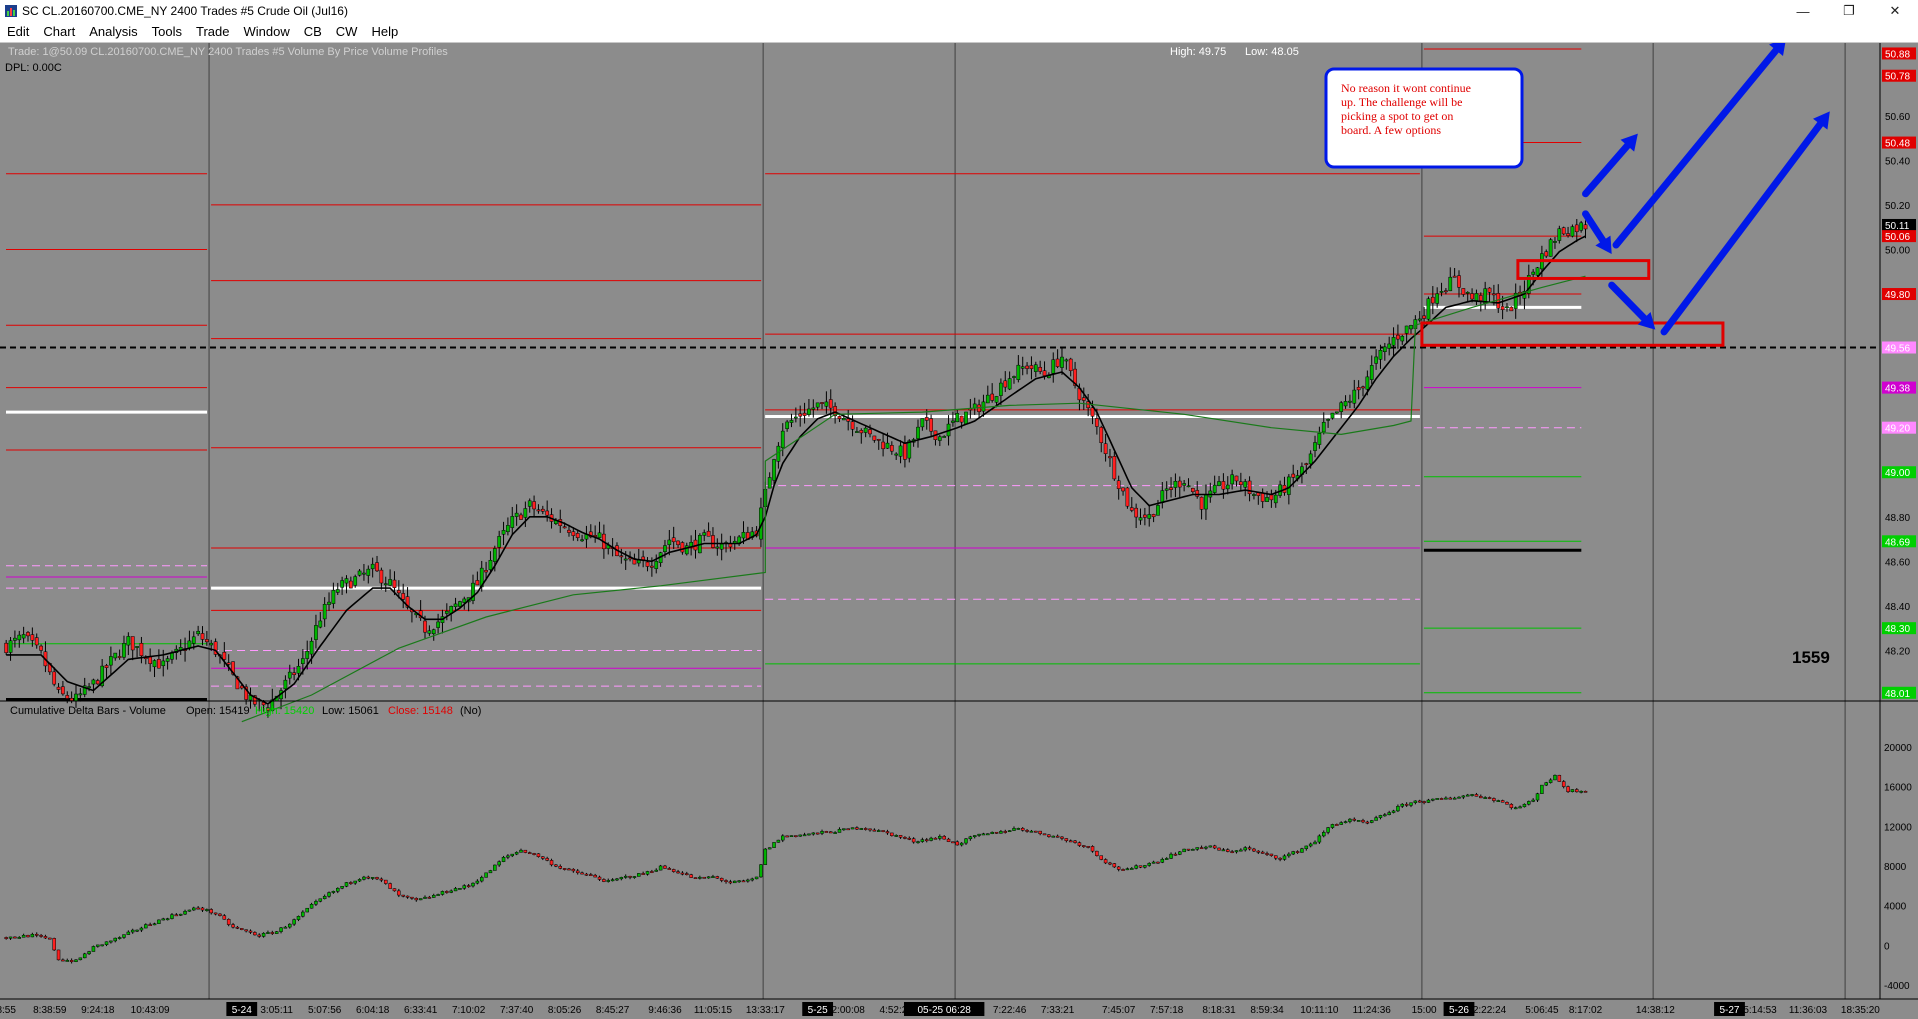 Image resolution: width=1918 pixels, height=1019 pixels. Describe the element at coordinates (1267, 1010) in the screenshot. I see `time-label-26: 8:59:34` at that location.